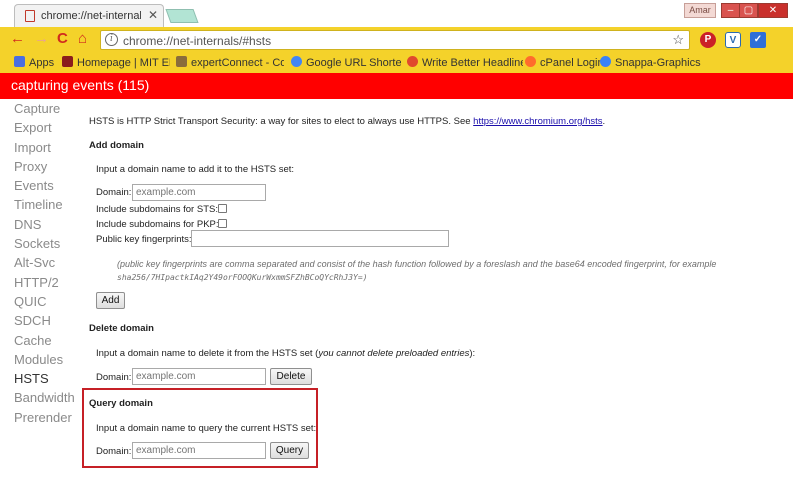 This screenshot has width=793, height=492. What do you see at coordinates (396, 86) in the screenshot?
I see `capture-status-bar: capturing events (115)` at bounding box center [396, 86].